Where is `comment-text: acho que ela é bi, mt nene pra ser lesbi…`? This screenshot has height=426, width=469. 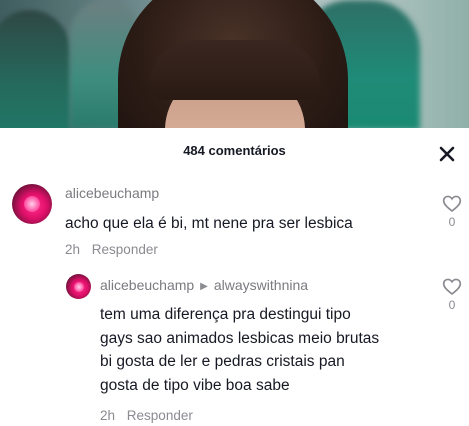
comment-text: acho que ela é bi, mt nene pra ser lesbi… is located at coordinates (209, 223).